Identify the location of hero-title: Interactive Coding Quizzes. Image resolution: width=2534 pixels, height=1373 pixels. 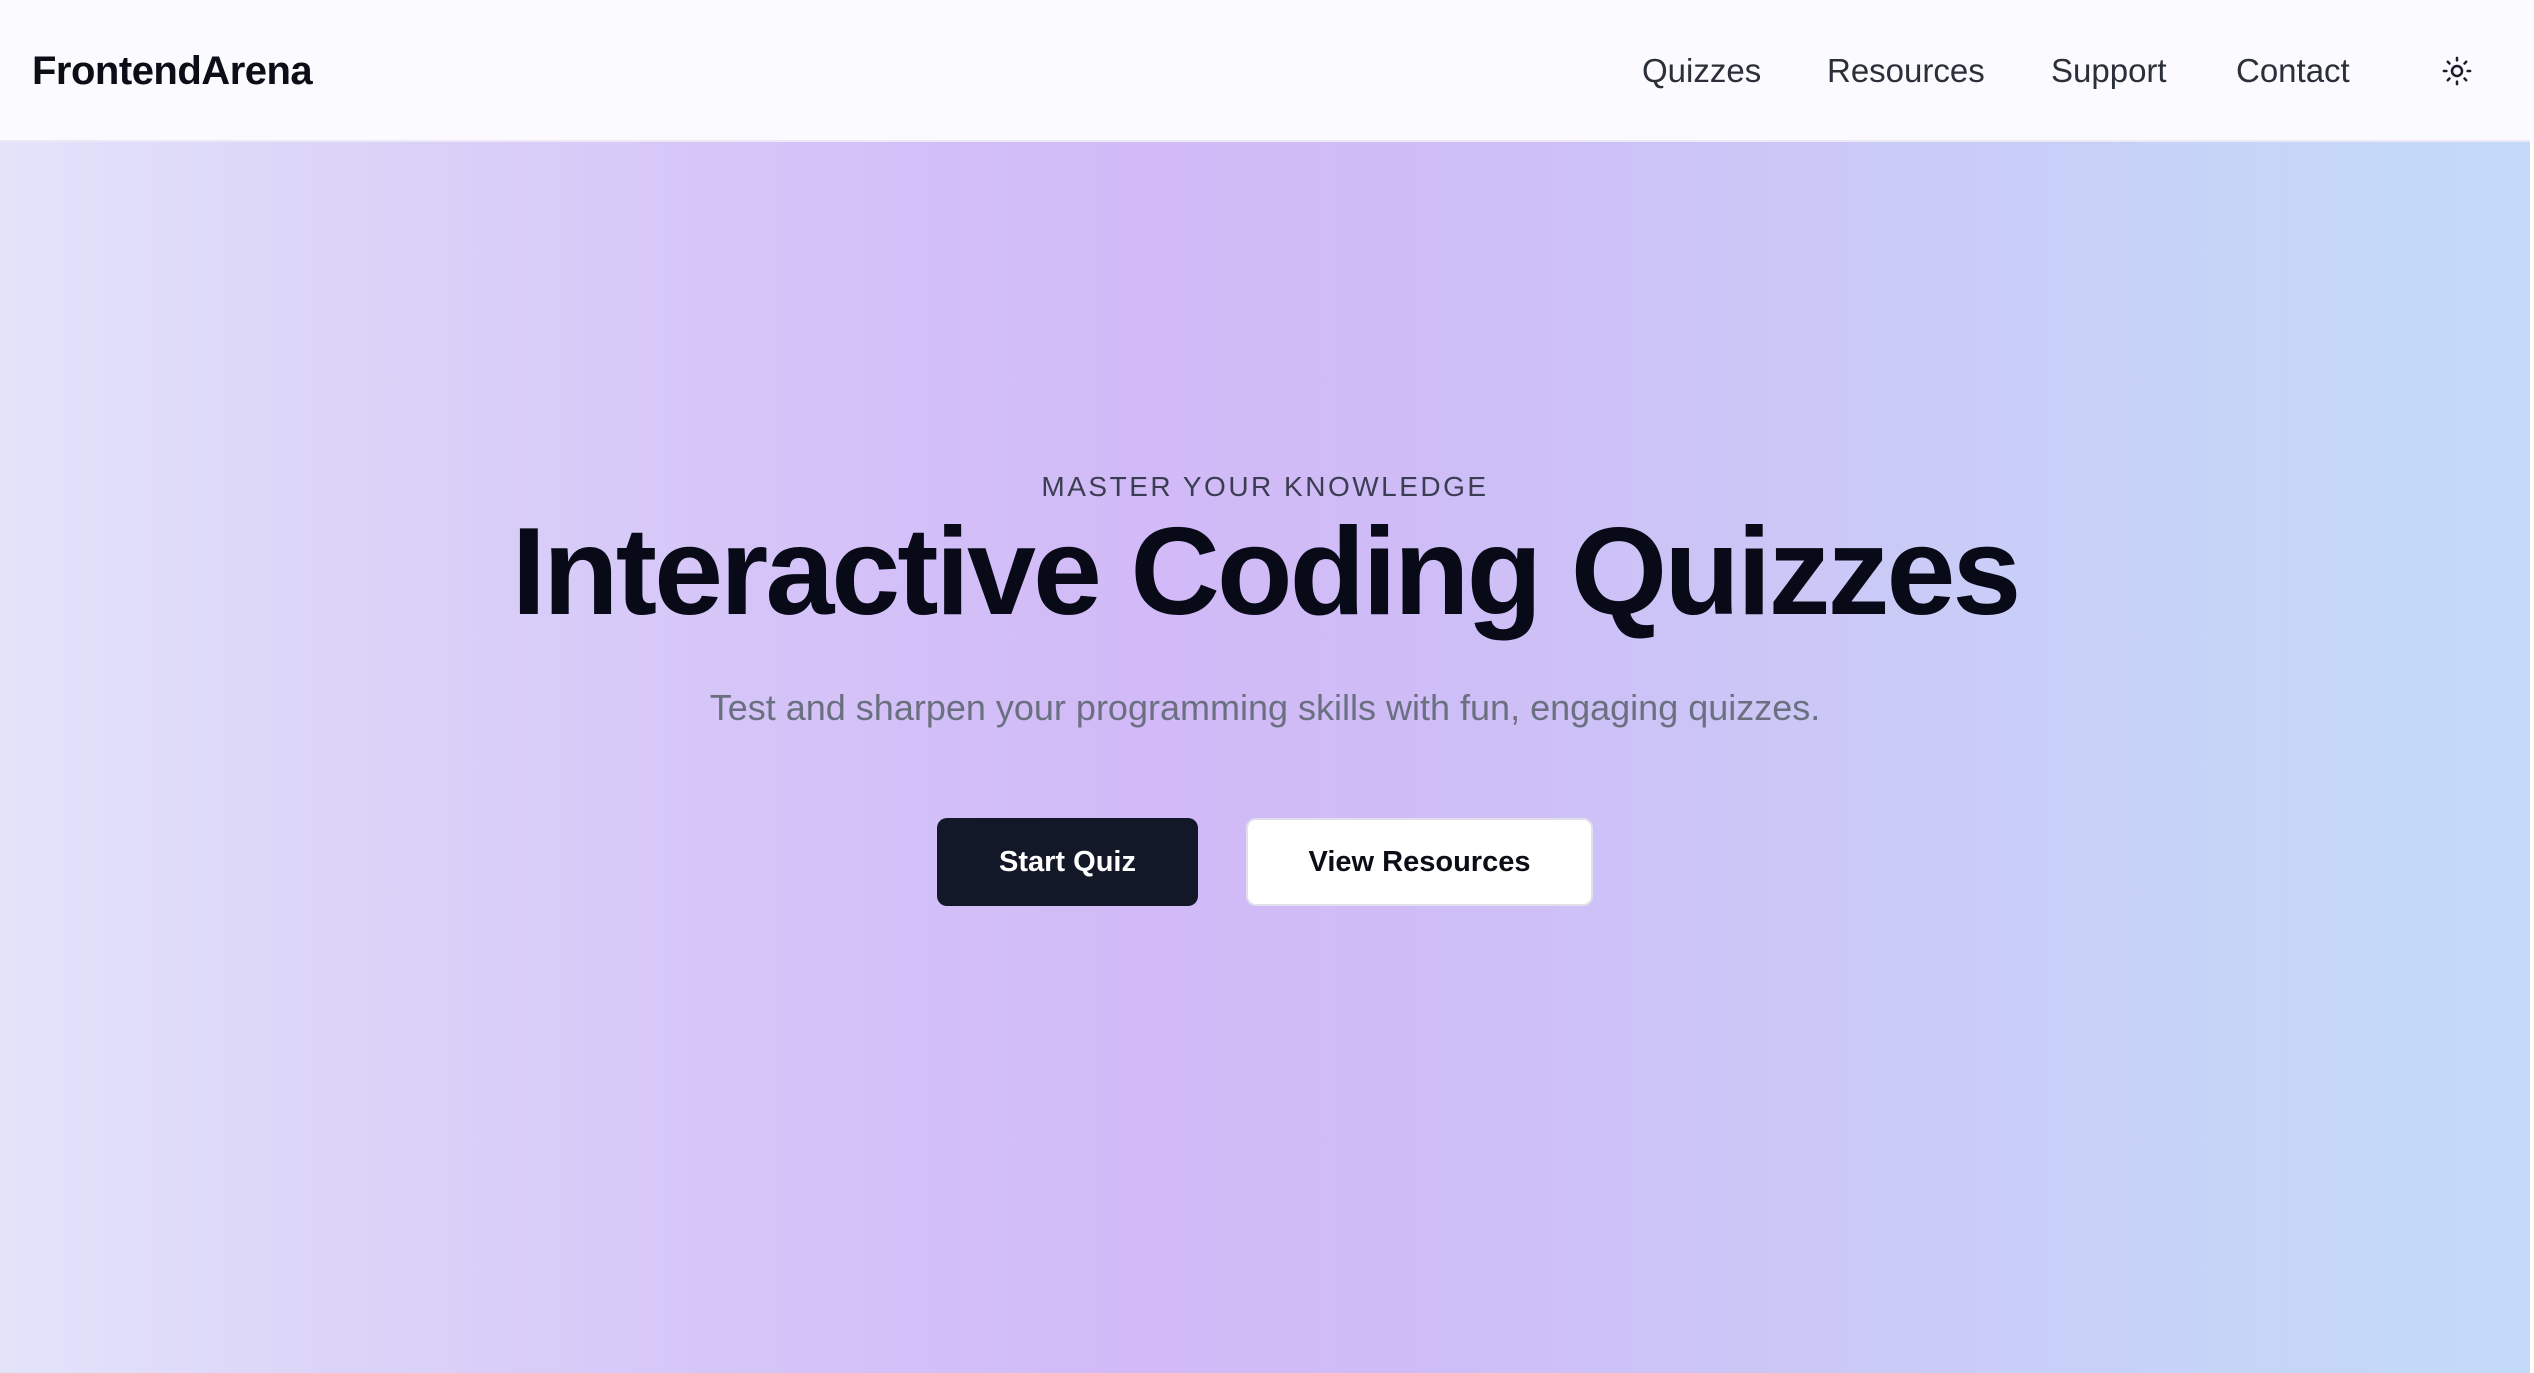
(1266, 572).